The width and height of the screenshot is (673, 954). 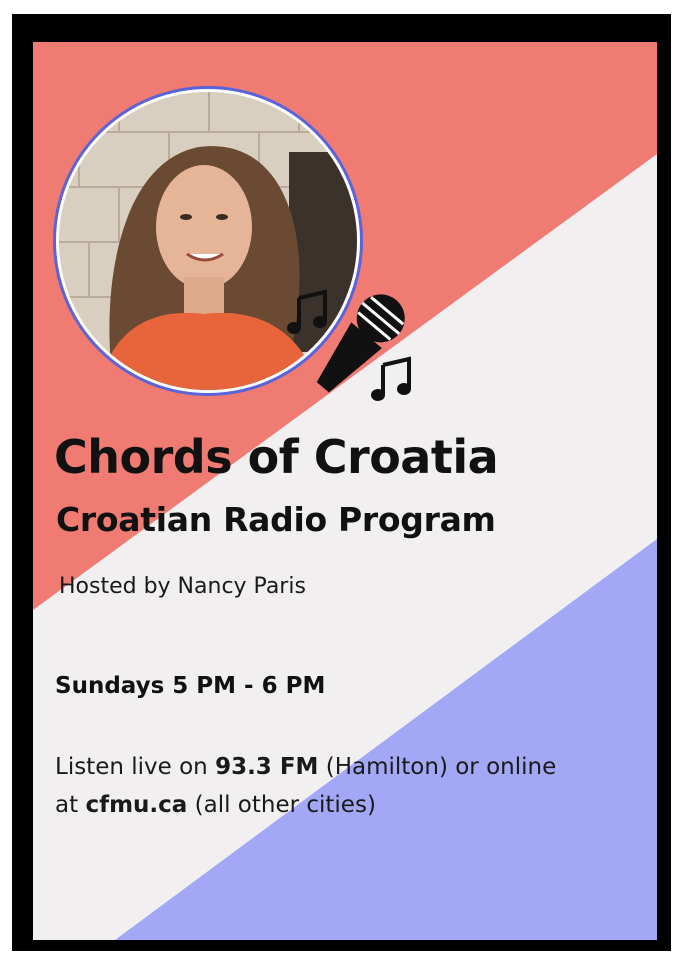 I want to click on website-suffix: (all other cities), so click(x=281, y=805).